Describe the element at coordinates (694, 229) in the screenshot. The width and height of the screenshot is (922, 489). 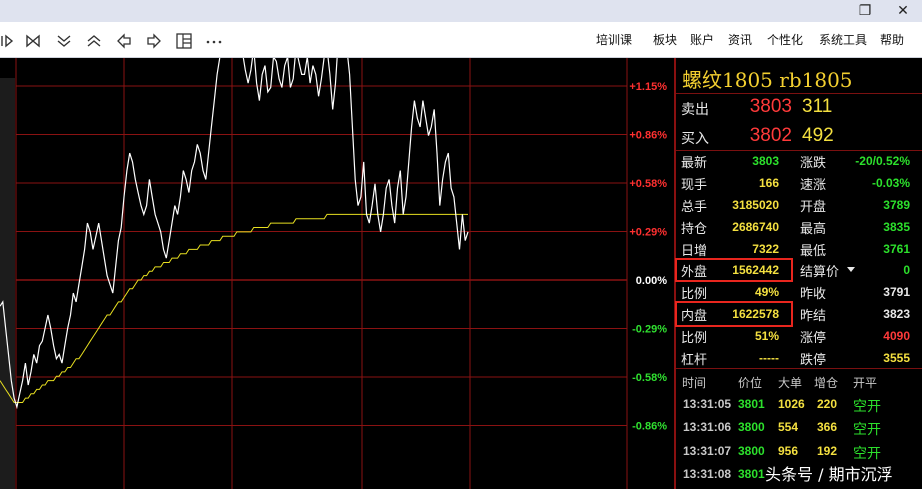
I see `quote-row-label: 持仓` at that location.